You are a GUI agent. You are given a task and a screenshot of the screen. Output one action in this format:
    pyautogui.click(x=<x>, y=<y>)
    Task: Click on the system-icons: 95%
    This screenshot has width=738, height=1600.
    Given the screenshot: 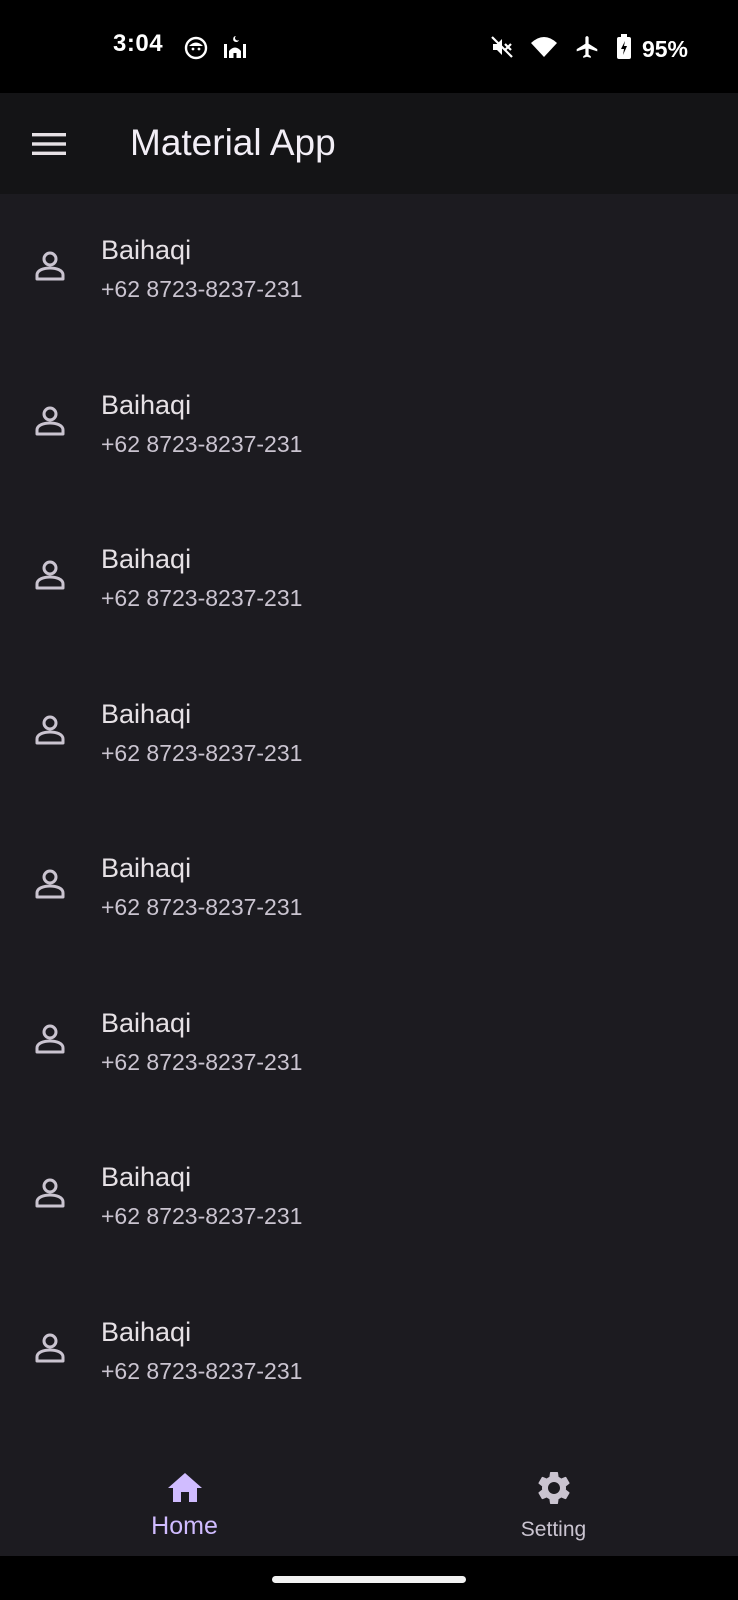 What is the action you would take?
    pyautogui.click(x=589, y=49)
    